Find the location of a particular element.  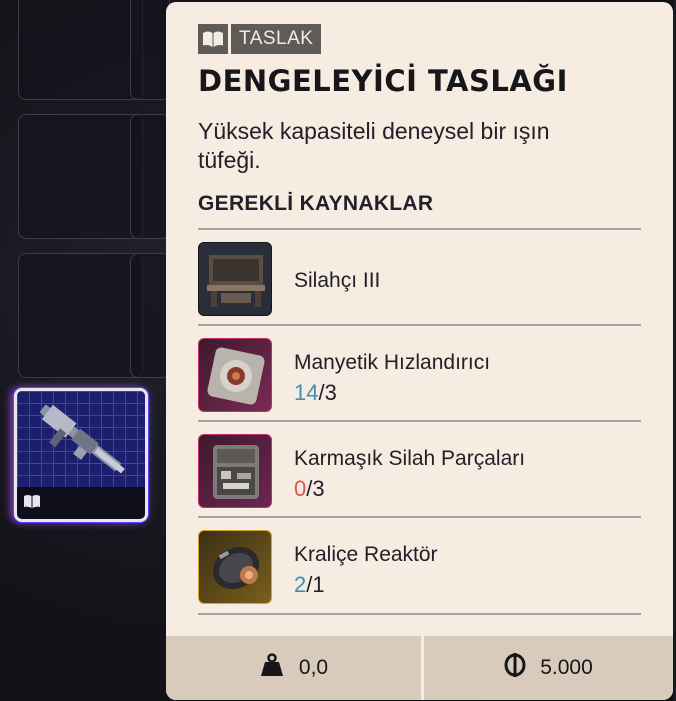

divider is located at coordinates (419, 614).